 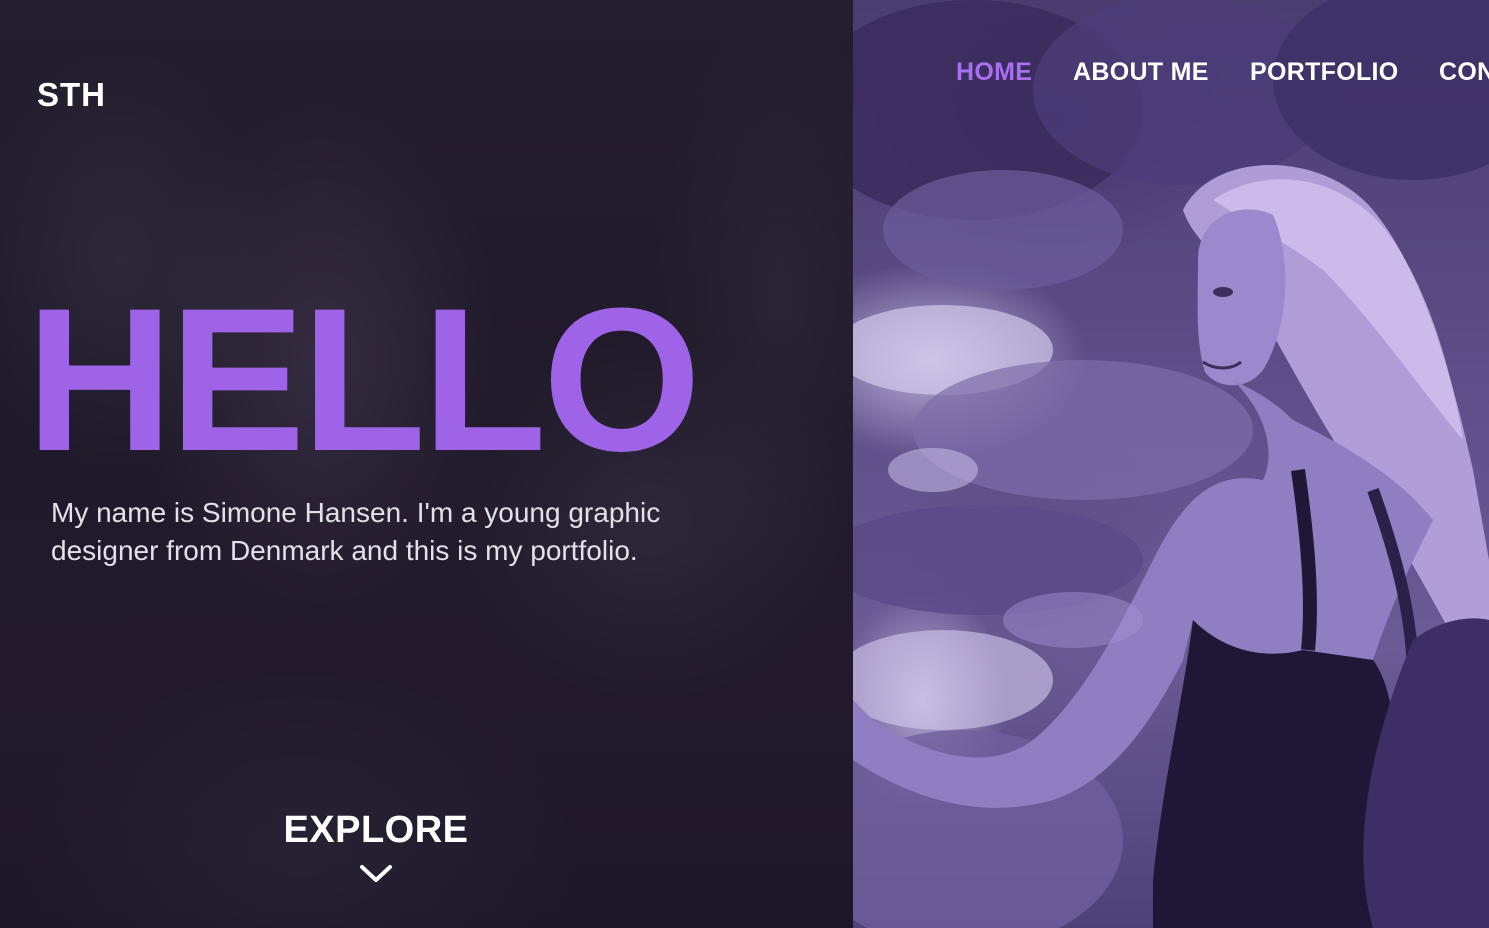 I want to click on nav-item-home: HOME, so click(x=994, y=72).